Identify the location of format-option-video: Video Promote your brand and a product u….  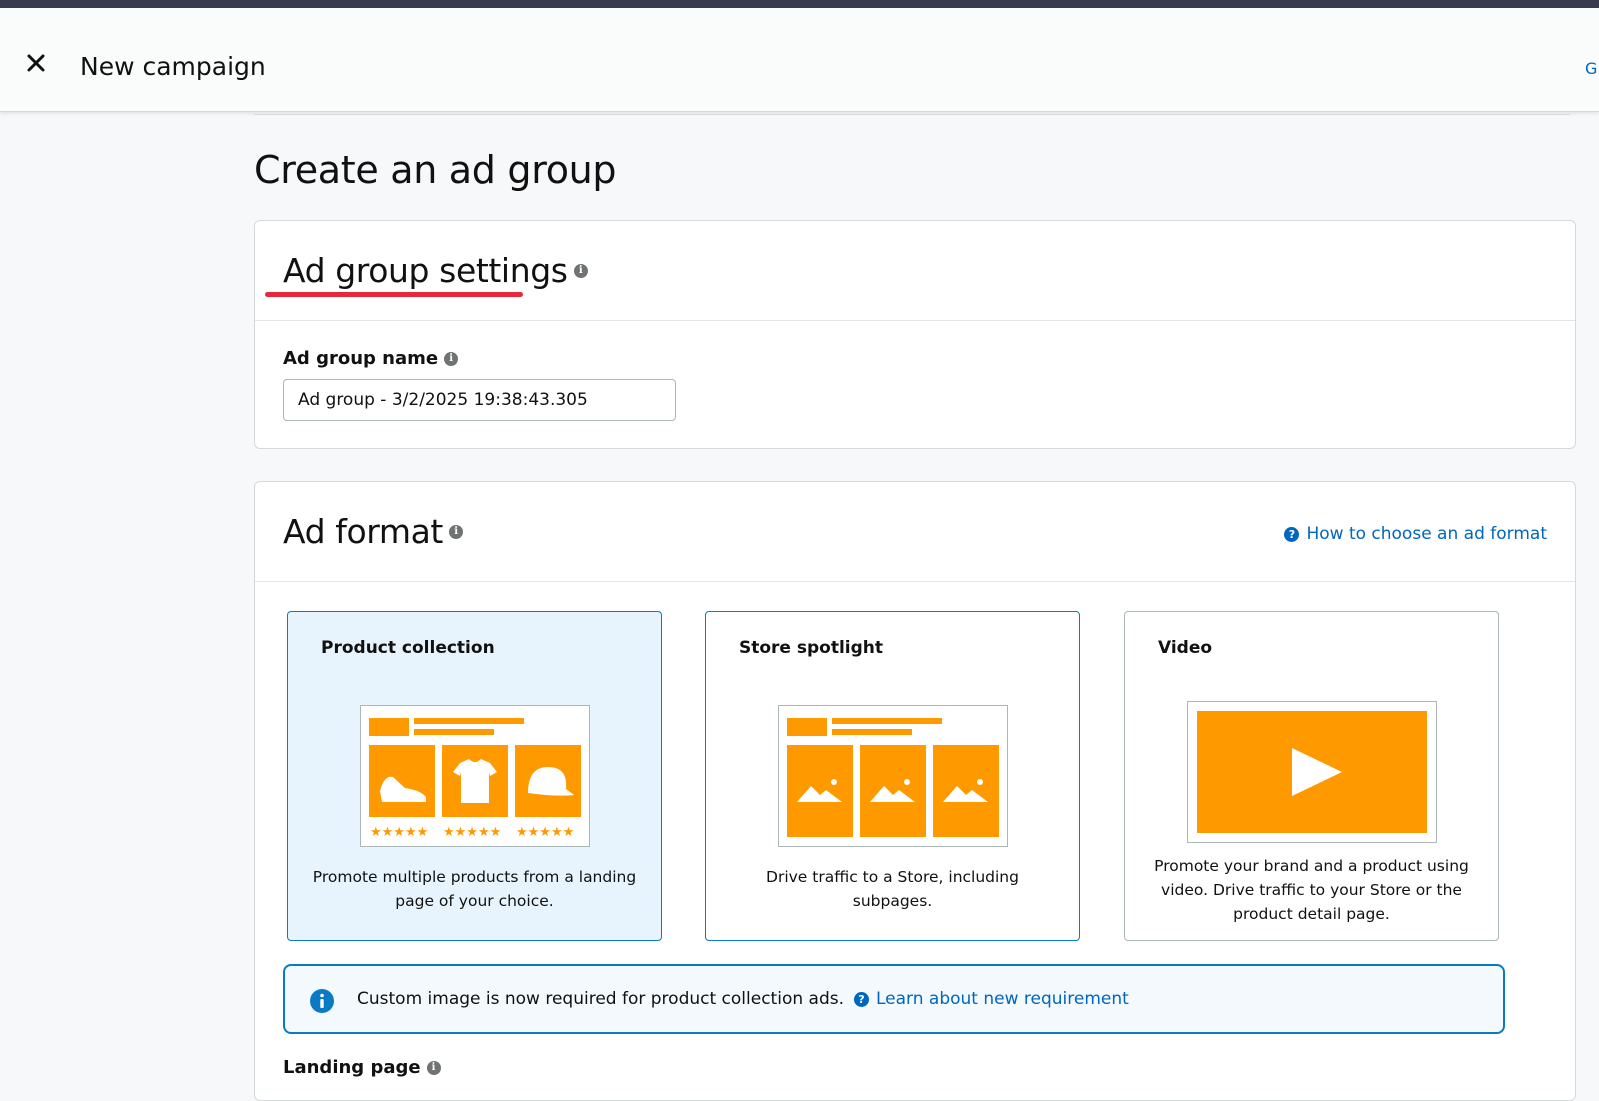
(1311, 776).